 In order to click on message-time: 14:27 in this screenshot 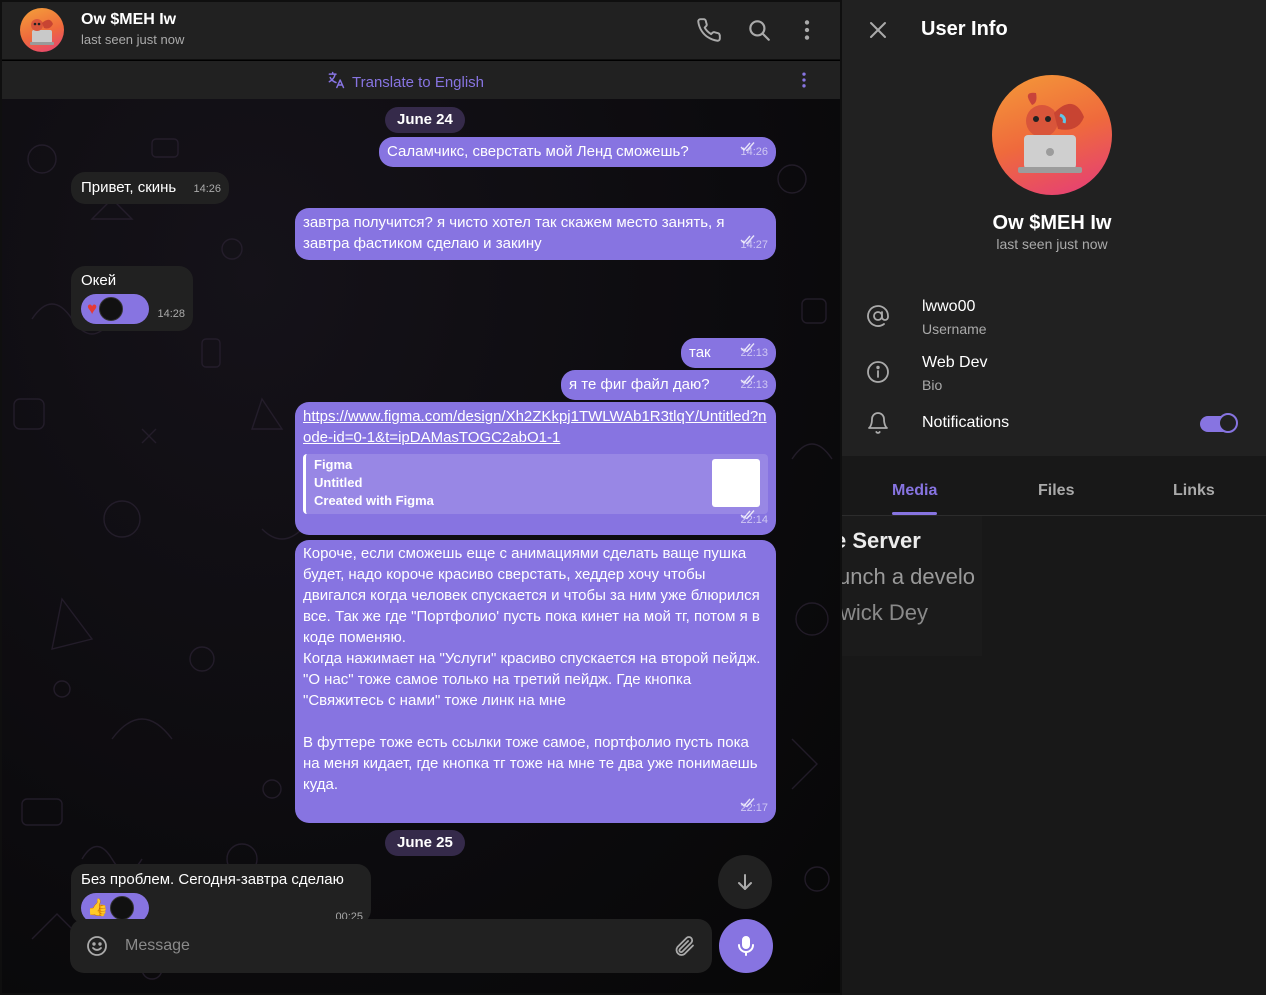, I will do `click(754, 245)`.